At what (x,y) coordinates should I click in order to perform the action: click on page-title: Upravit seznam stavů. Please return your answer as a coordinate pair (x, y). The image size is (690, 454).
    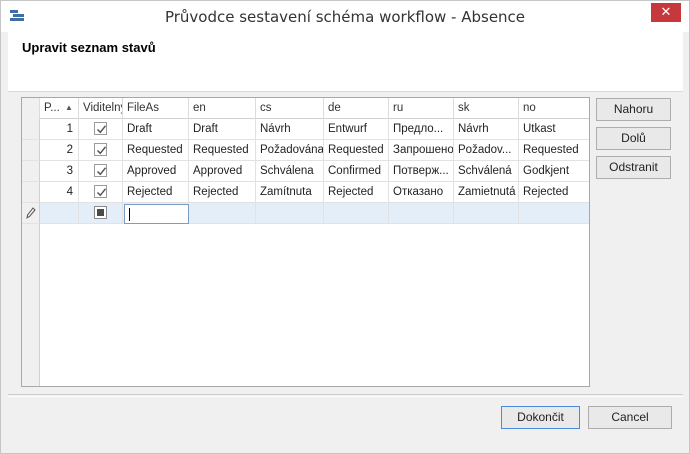
    Looking at the image, I should click on (89, 47).